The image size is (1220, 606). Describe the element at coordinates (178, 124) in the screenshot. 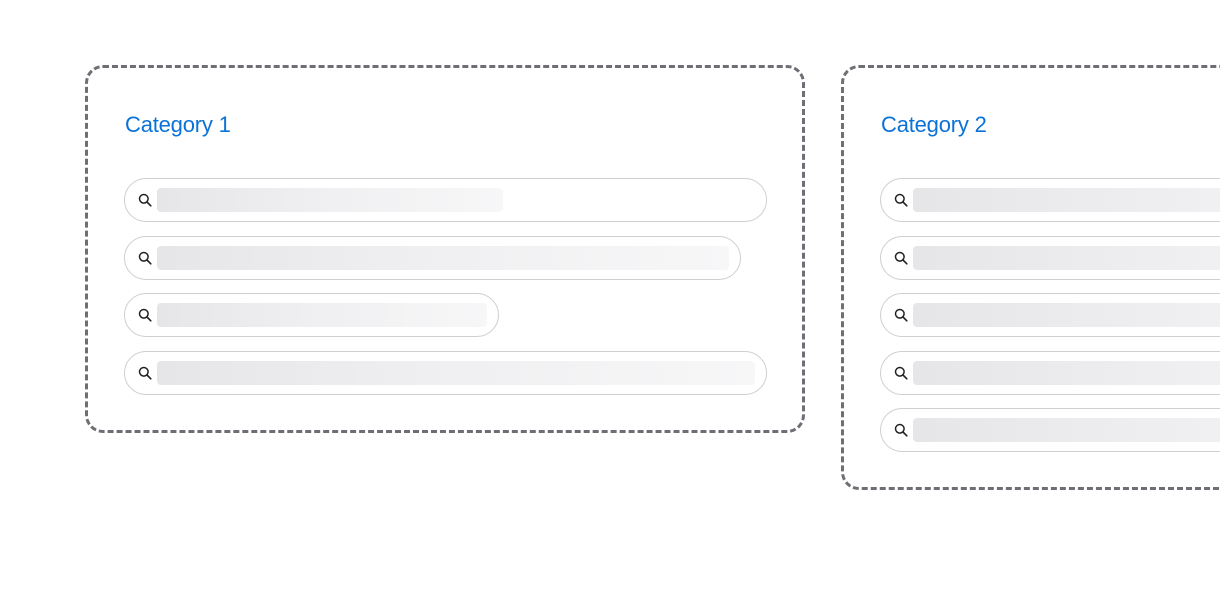

I see `category-title: Category 1` at that location.